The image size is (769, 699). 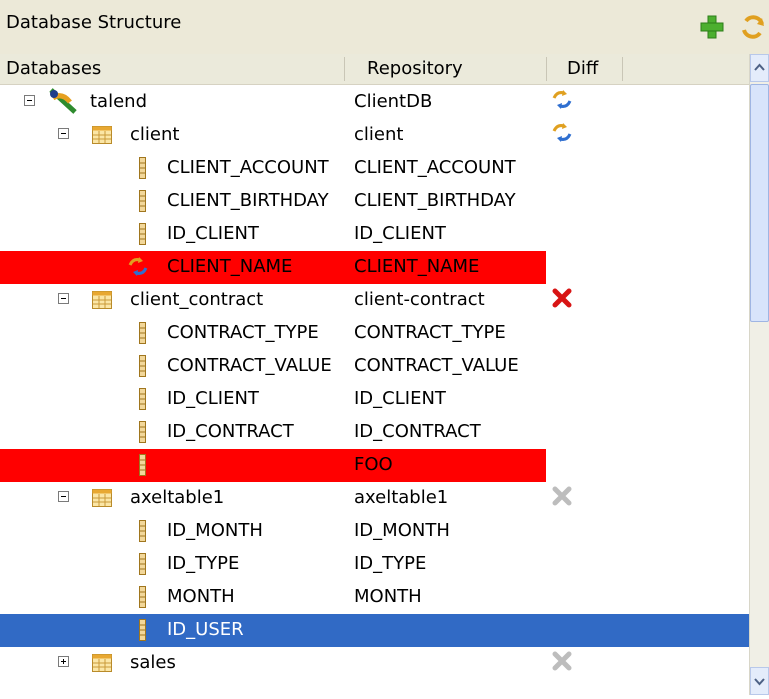 I want to click on refresh-icon, so click(x=753, y=27).